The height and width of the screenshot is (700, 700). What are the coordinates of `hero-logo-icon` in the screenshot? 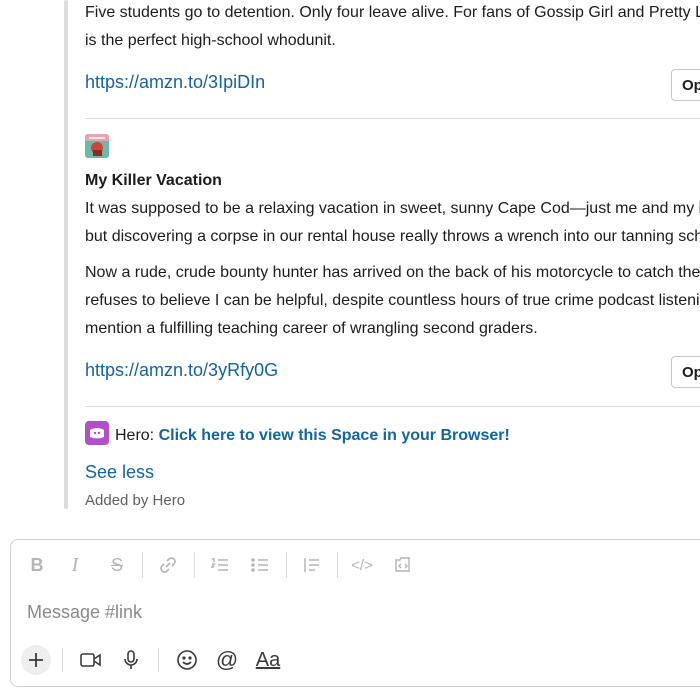 It's located at (97, 433).